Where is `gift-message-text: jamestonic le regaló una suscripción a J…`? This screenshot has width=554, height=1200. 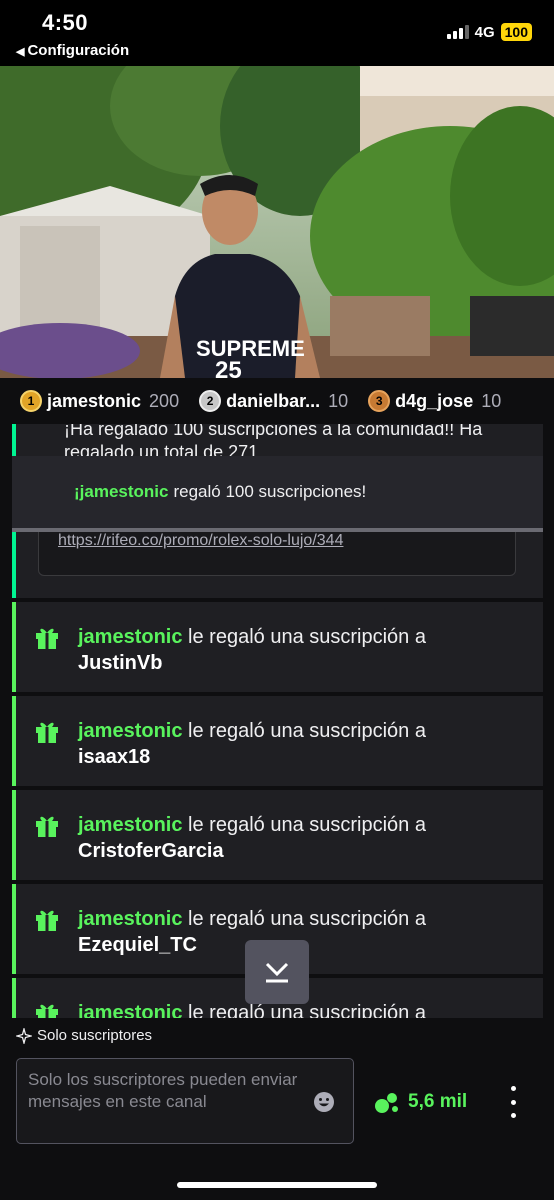 gift-message-text: jamestonic le regaló una suscripción a J… is located at coordinates (298, 650).